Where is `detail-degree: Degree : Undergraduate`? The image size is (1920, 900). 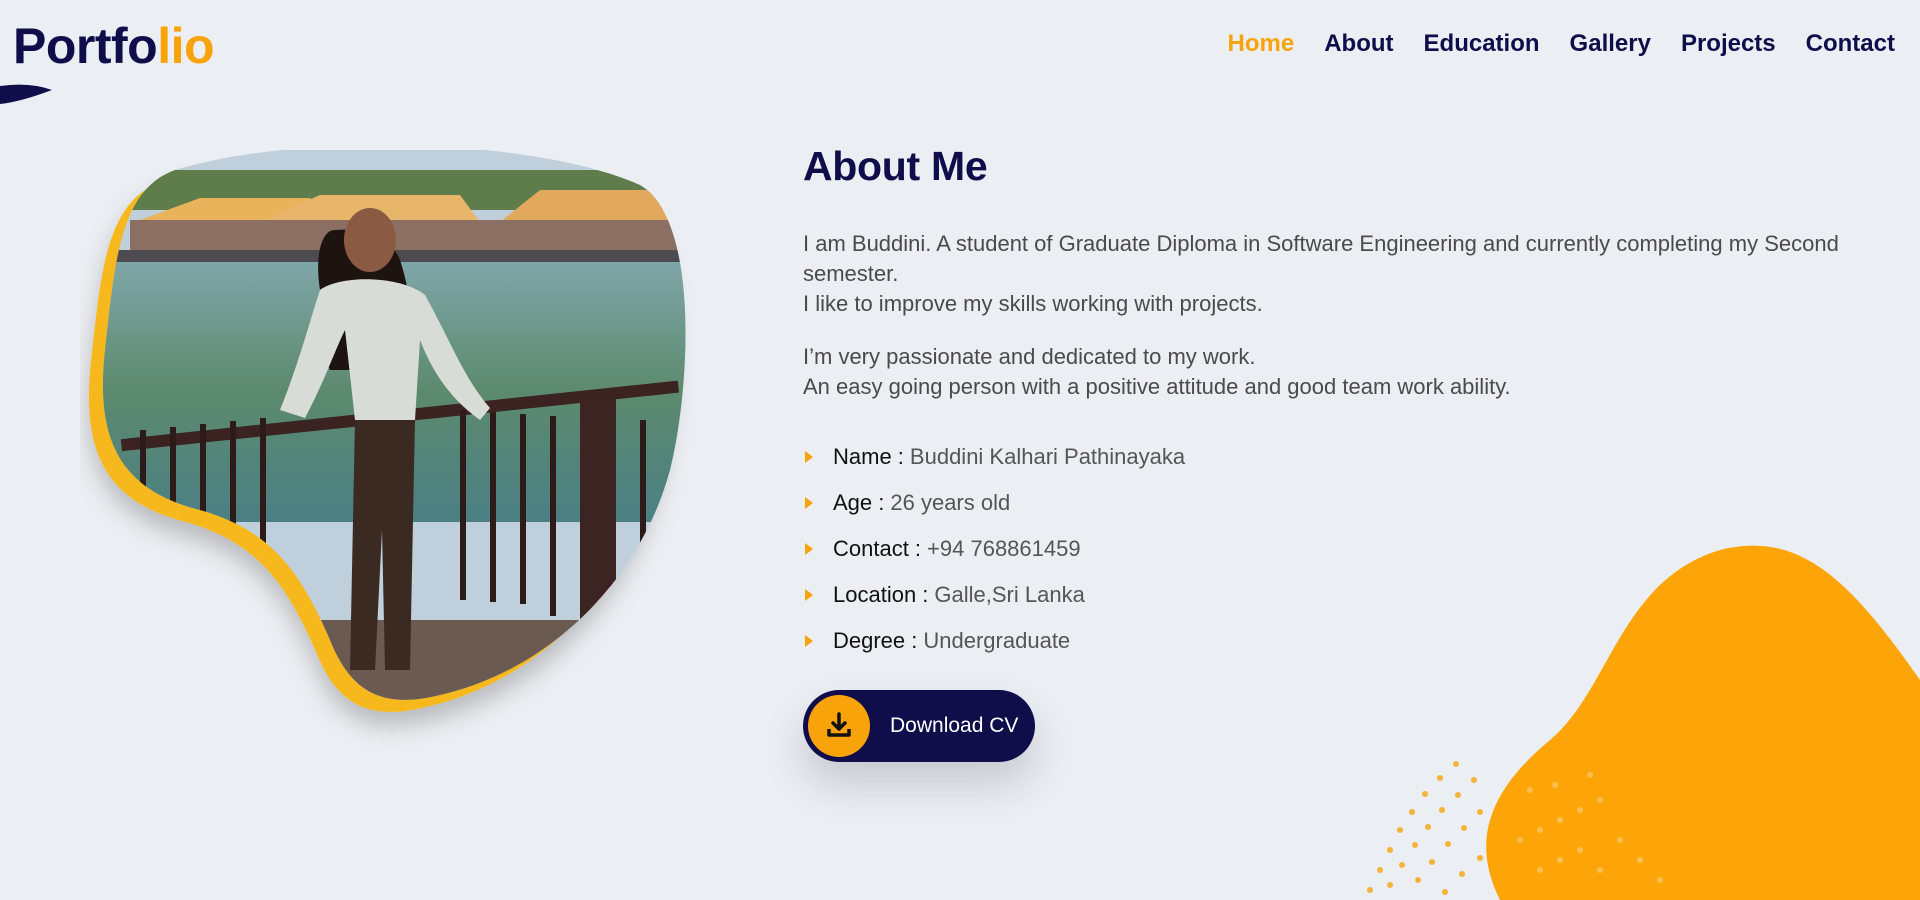
detail-degree: Degree : Undergraduate is located at coordinates (994, 641).